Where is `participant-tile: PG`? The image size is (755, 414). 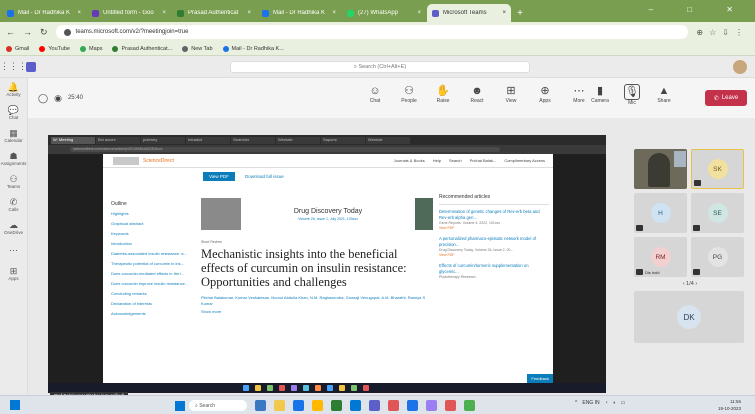
participant-tile: PG is located at coordinates (717, 257).